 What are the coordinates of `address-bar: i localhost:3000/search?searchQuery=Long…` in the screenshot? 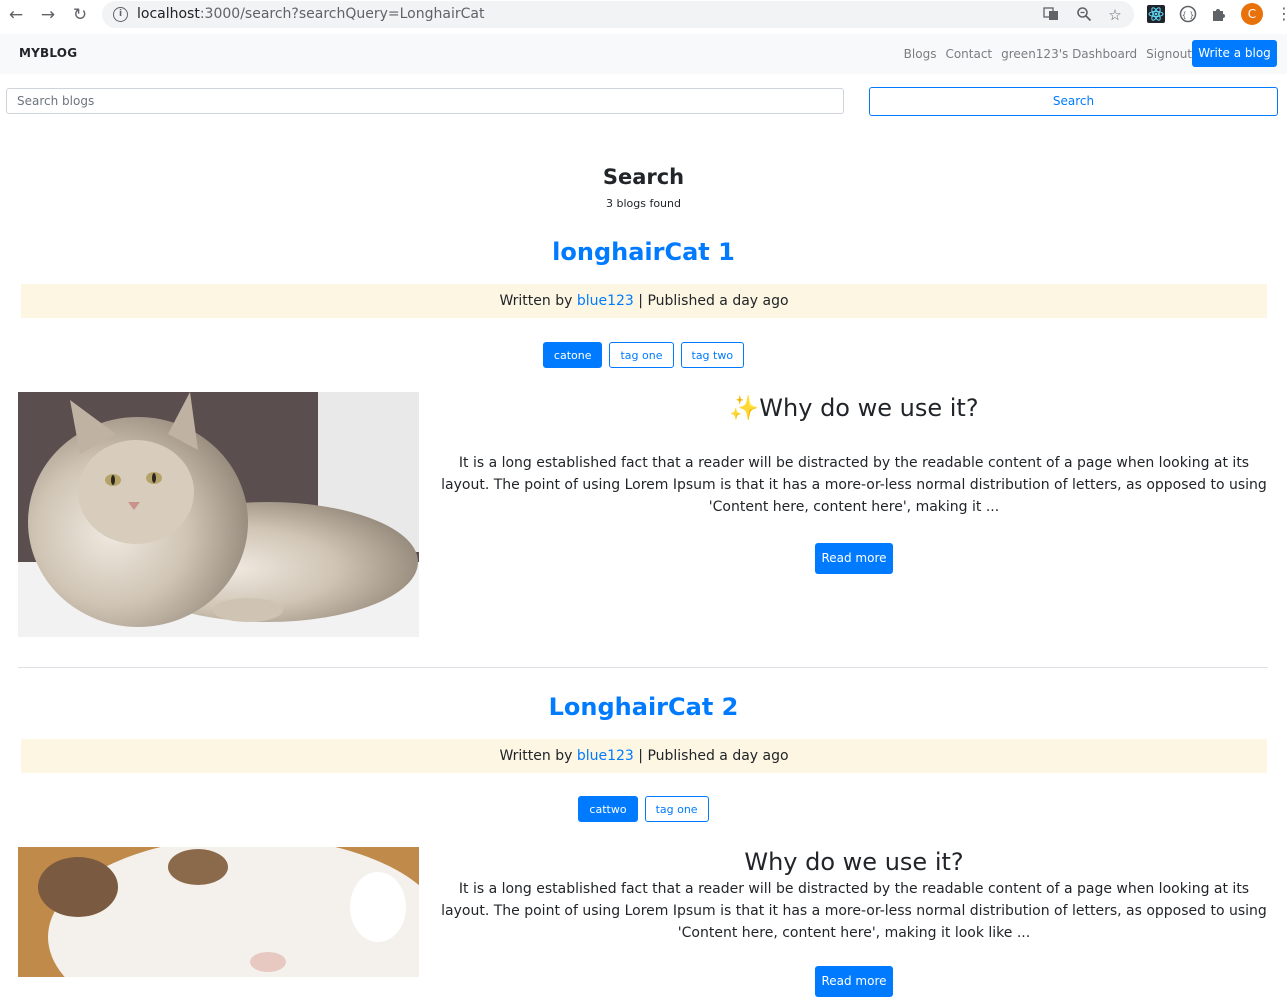 It's located at (618, 14).